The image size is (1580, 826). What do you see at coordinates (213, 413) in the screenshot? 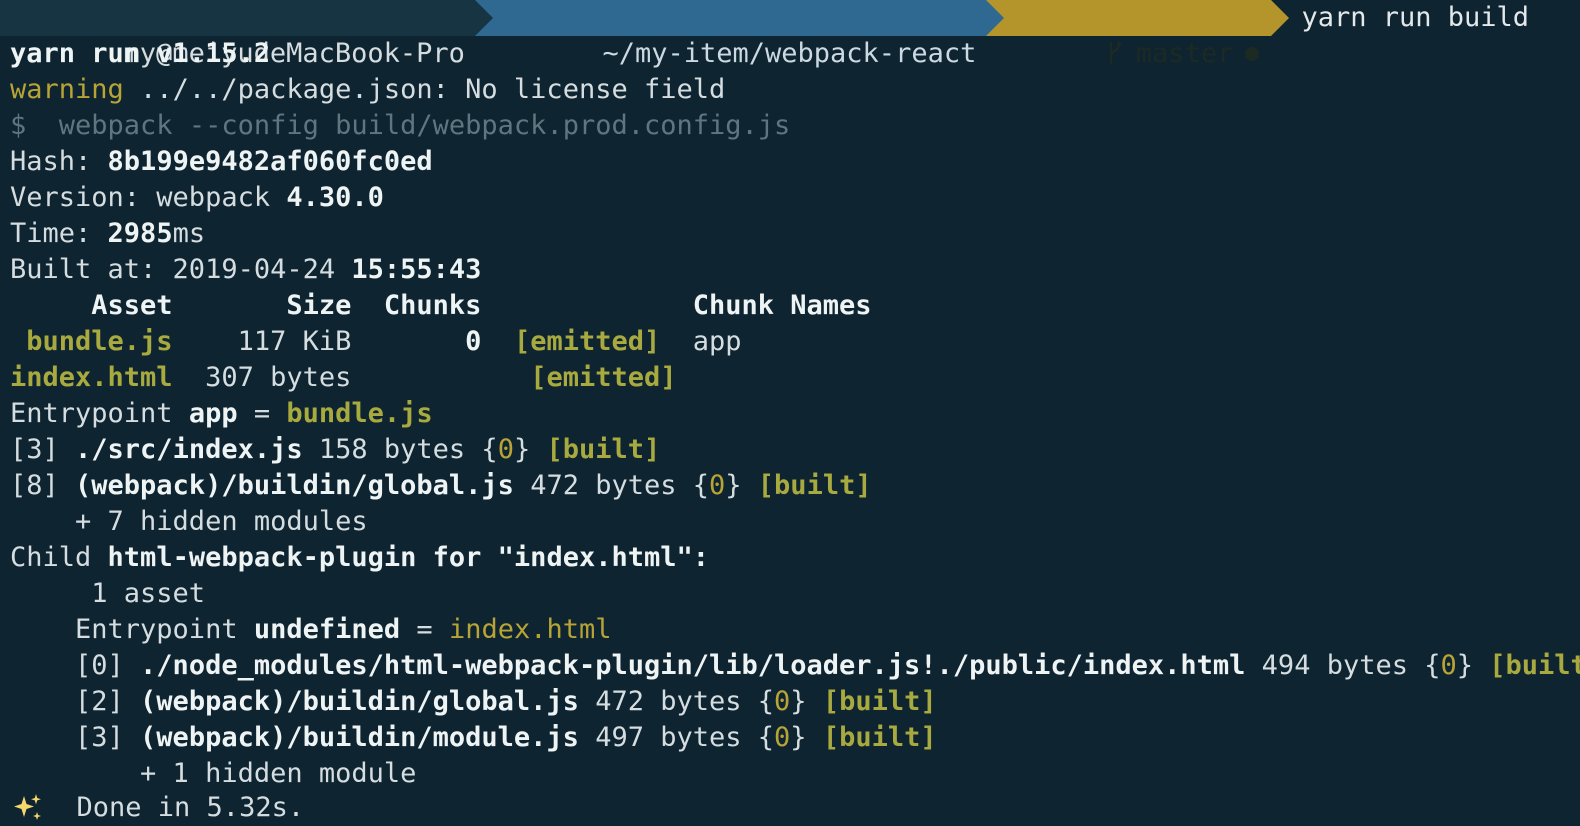
I see `entrypoint-name: app` at bounding box center [213, 413].